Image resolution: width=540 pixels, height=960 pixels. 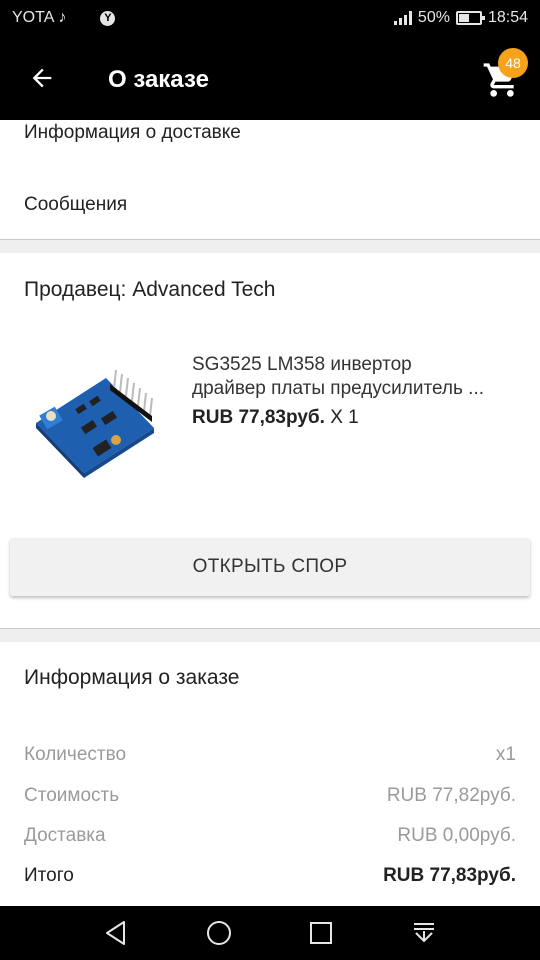 I want to click on battery-icon, so click(x=470, y=18).